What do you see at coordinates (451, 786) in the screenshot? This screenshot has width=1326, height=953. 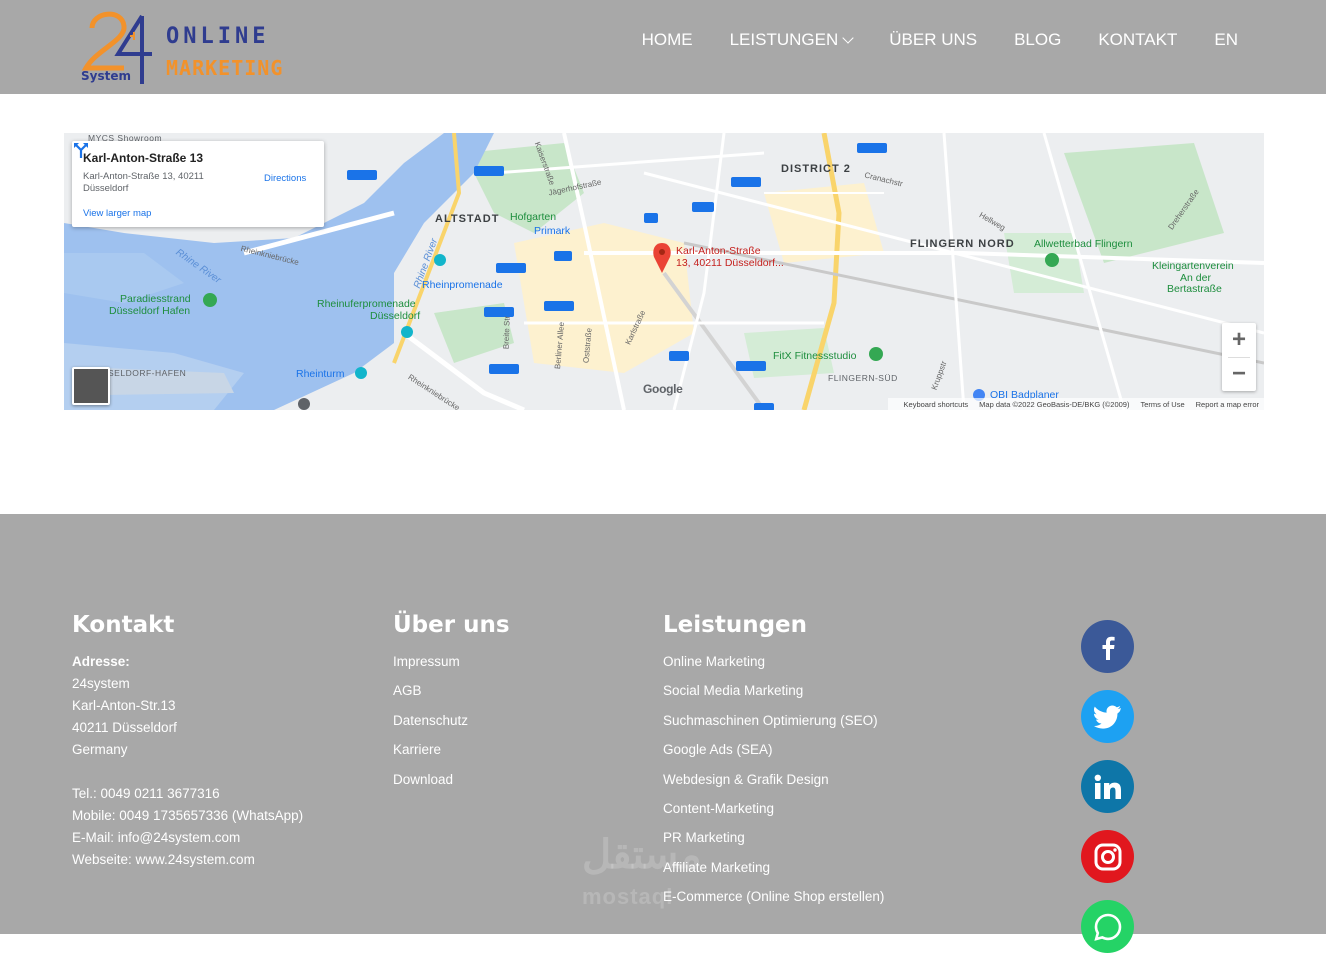 I see `footer-link-download: Download` at bounding box center [451, 786].